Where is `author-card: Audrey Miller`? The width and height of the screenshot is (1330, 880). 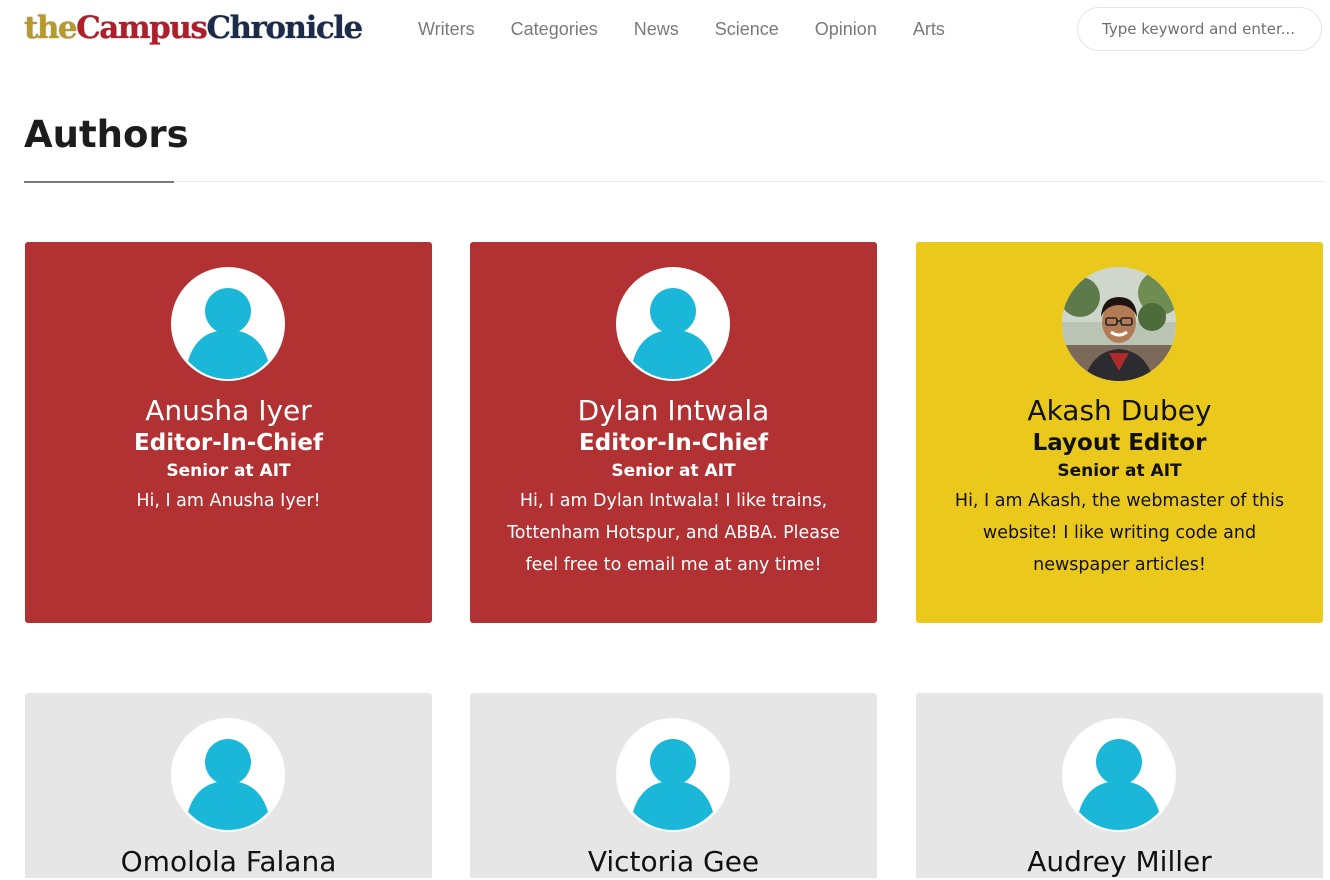 author-card: Audrey Miller is located at coordinates (1119, 785).